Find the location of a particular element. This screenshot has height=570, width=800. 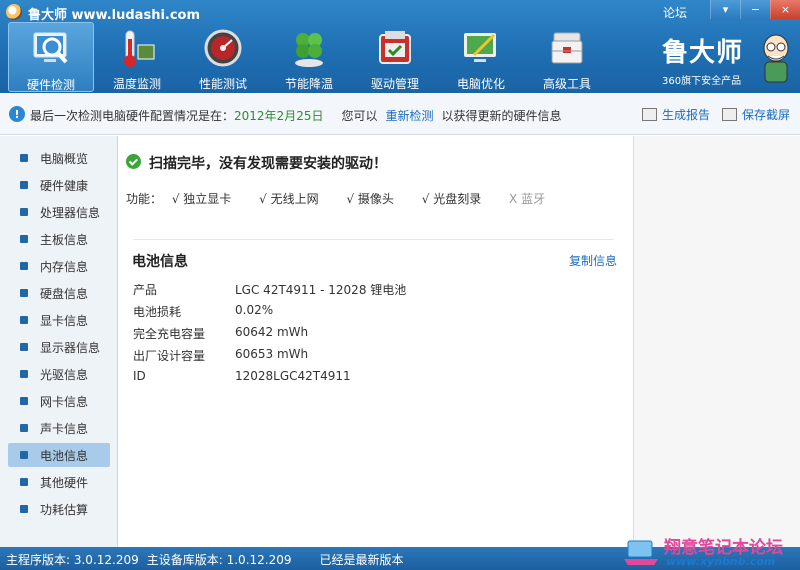

sidebar-item-label: 硬盘信息 is located at coordinates (64, 293).